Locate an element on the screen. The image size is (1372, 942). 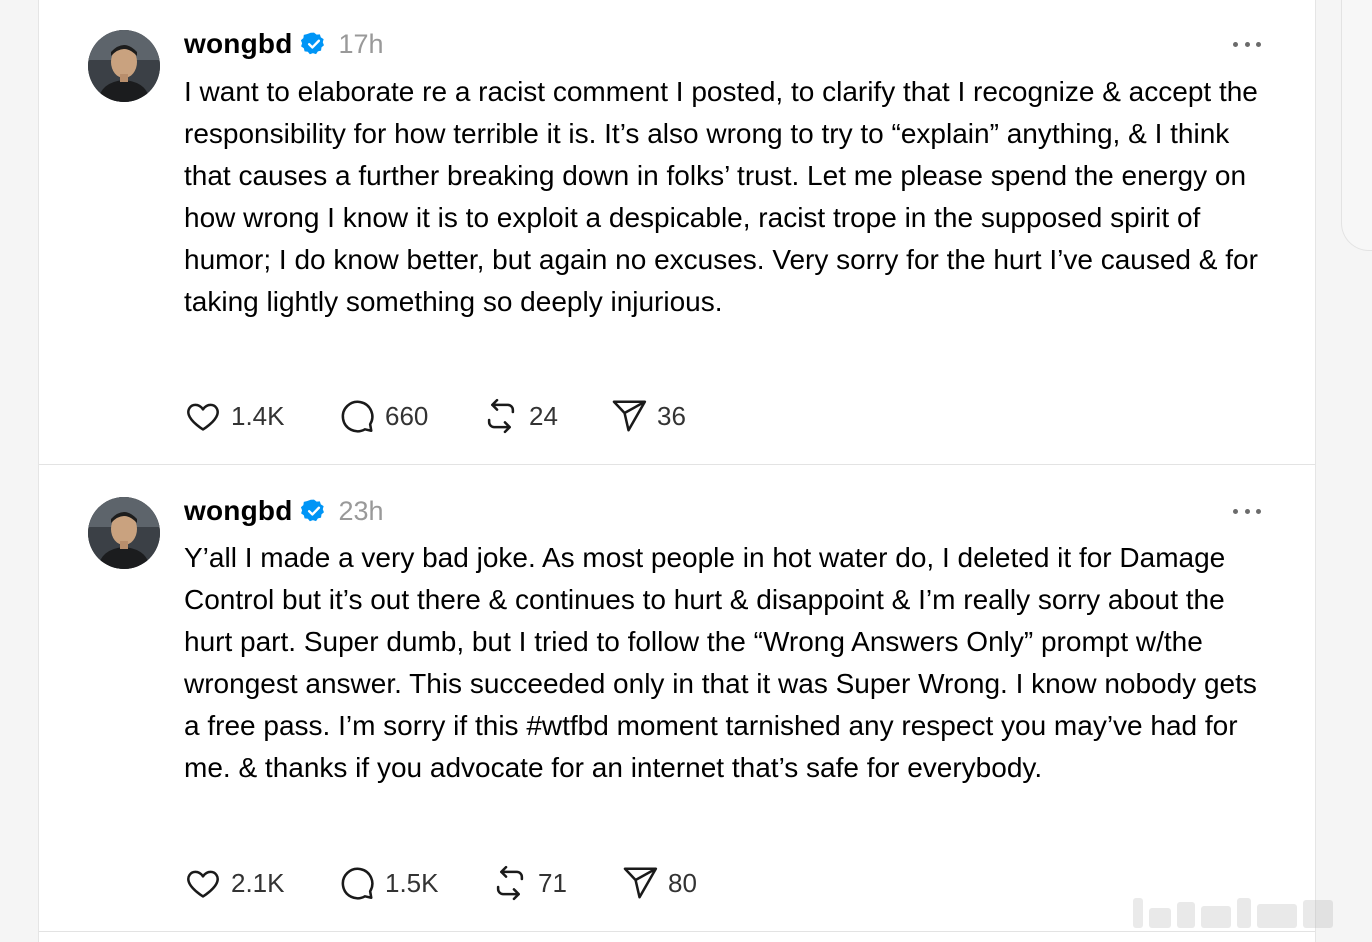
reply-button: 1.5K is located at coordinates (414, 883).